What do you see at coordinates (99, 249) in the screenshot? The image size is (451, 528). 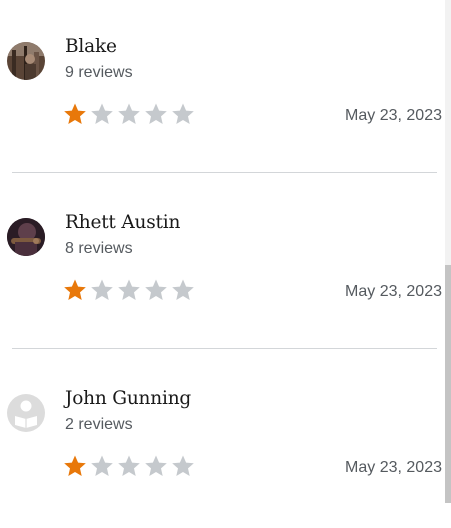 I see `review-count: 8 reviews` at bounding box center [99, 249].